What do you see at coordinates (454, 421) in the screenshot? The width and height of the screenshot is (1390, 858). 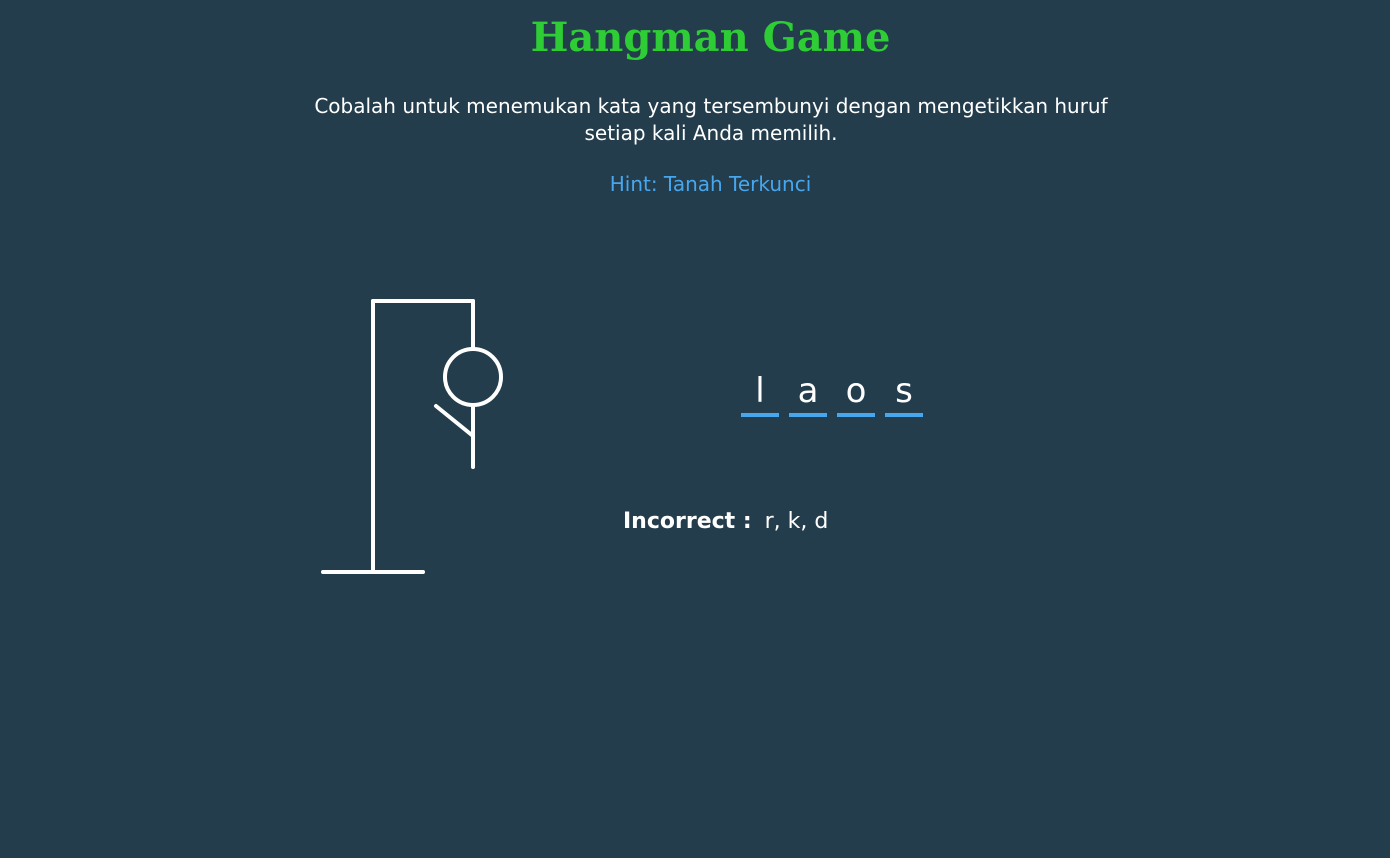 I see `hangman-left-arm` at bounding box center [454, 421].